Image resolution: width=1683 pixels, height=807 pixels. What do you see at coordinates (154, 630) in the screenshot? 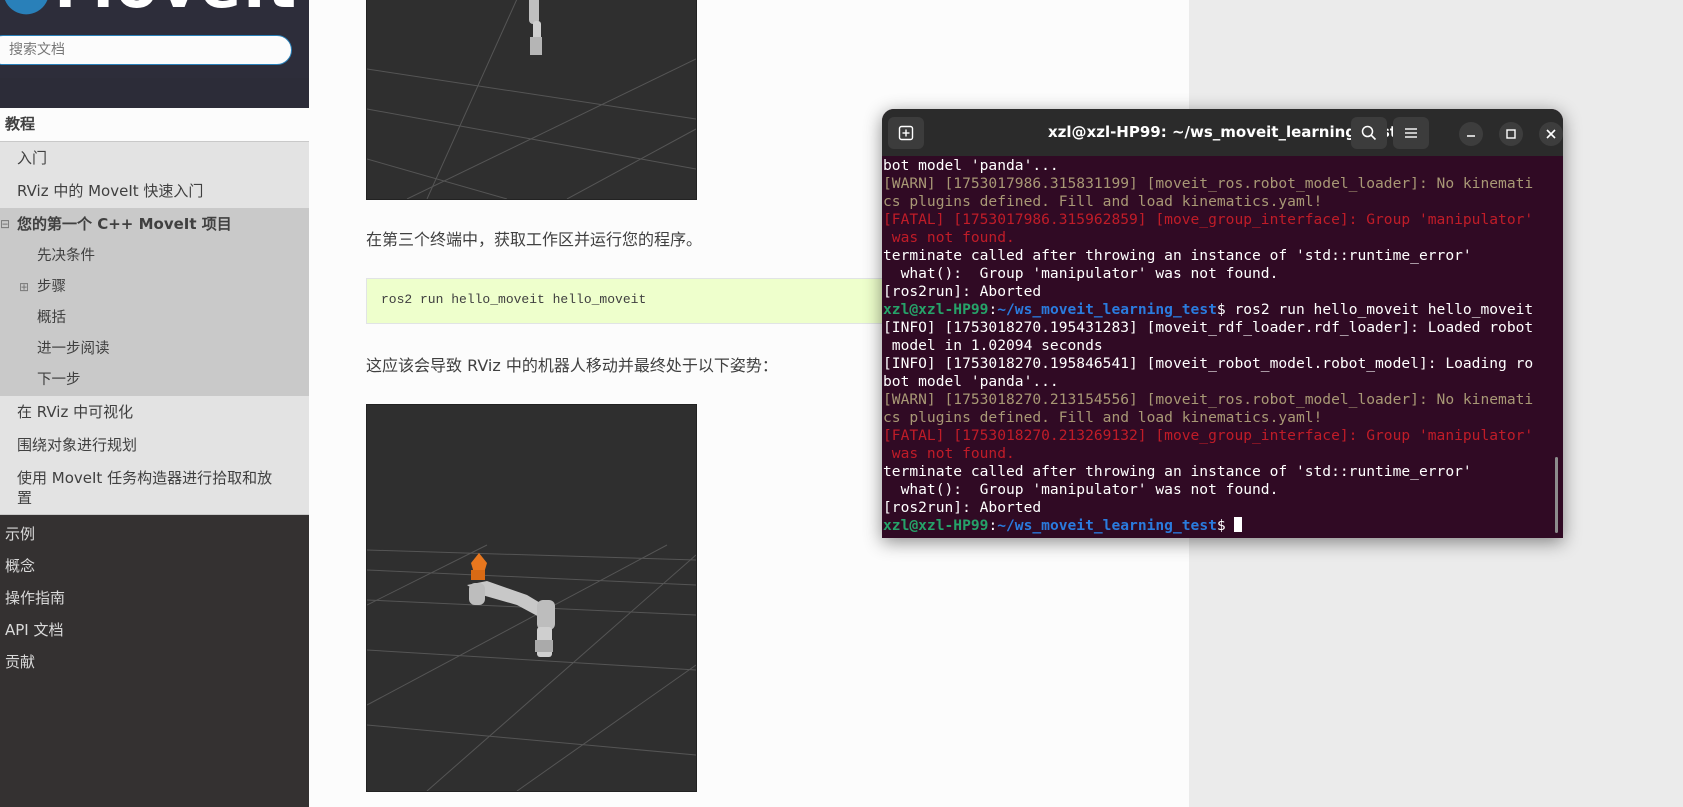
I see `sidebar-section-api-docs: API 文档` at bounding box center [154, 630].